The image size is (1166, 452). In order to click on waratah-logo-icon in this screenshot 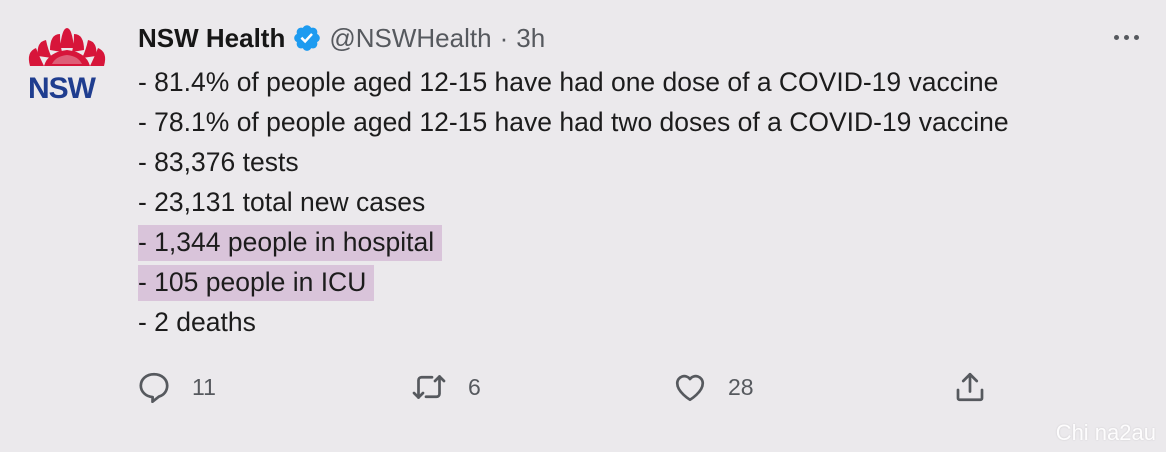, I will do `click(67, 47)`.